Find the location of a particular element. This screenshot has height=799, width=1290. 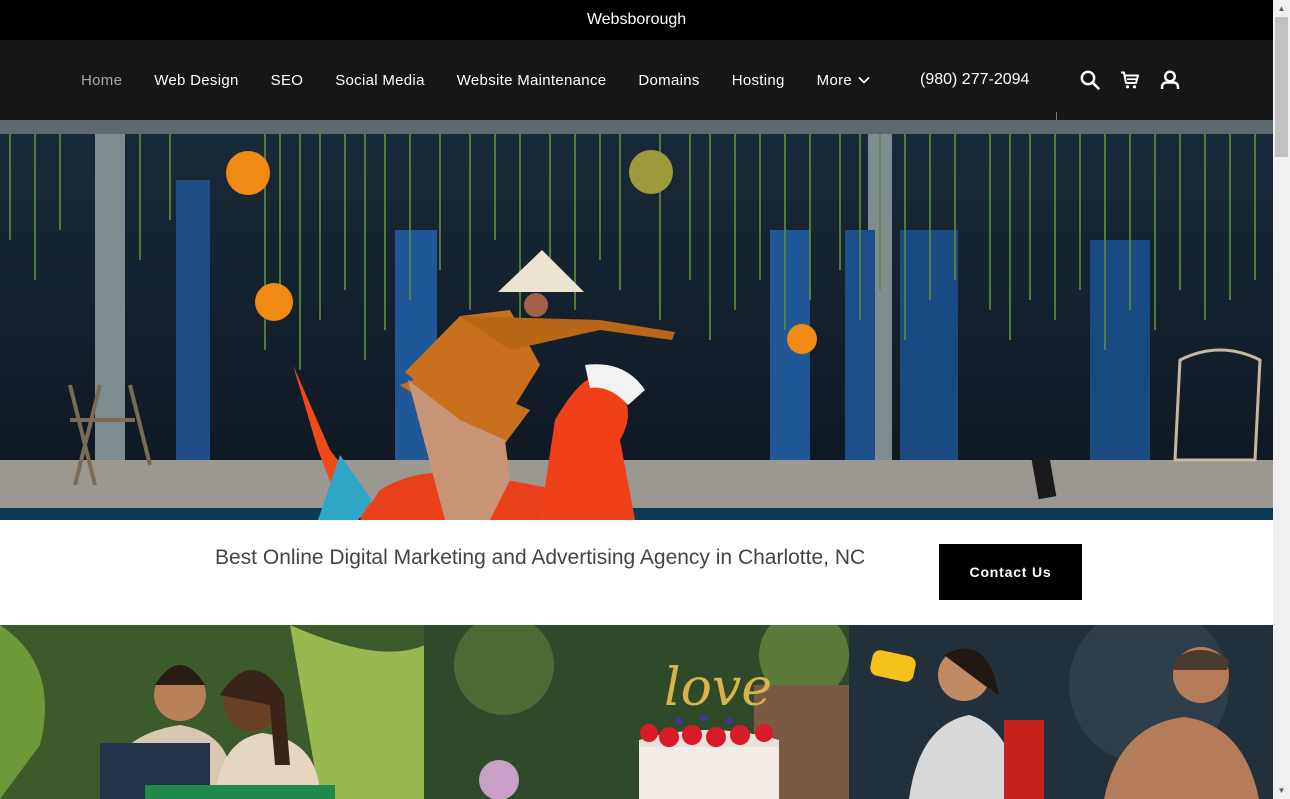

nav-item-website-maintenance: Website Maintenance is located at coordinates (532, 80).